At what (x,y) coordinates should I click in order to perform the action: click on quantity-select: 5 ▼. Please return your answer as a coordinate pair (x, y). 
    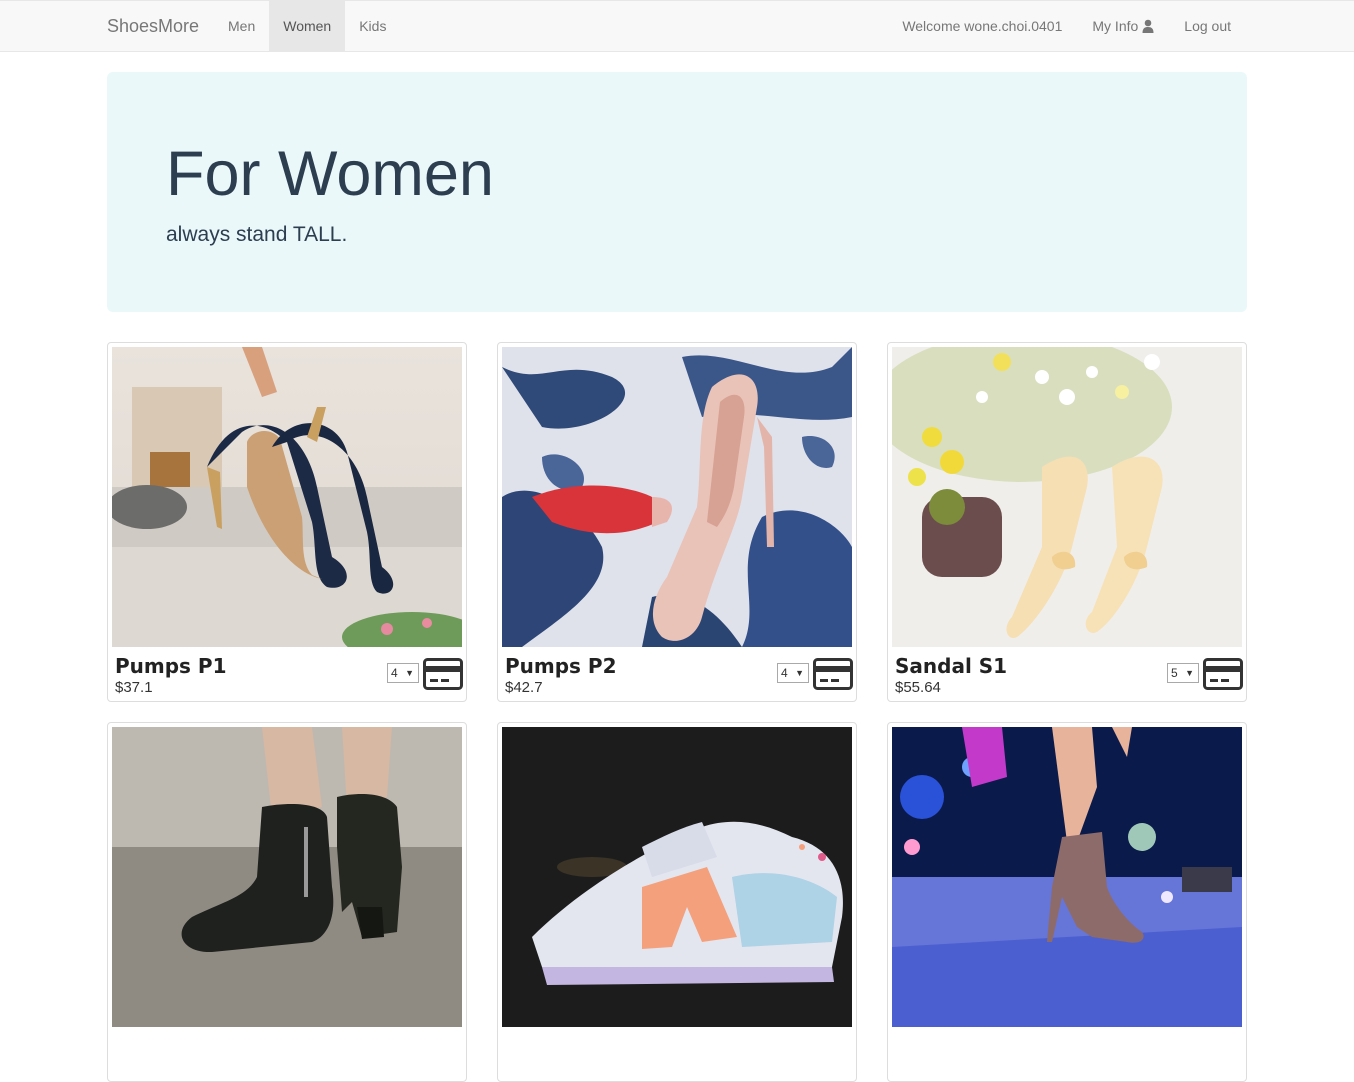
    Looking at the image, I should click on (1183, 673).